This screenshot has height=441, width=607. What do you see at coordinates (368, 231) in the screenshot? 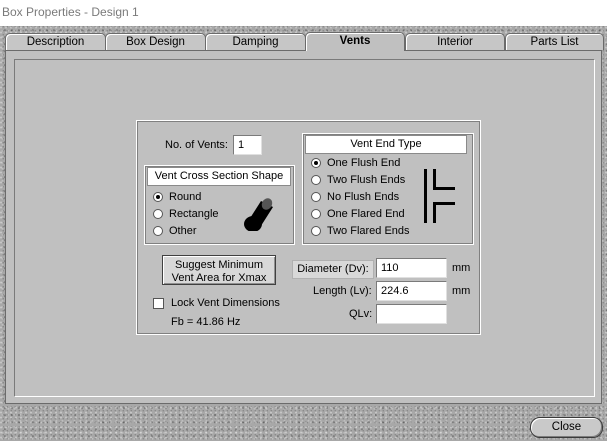
I see `radio-two-flared-ends-label: Two Flared Ends` at bounding box center [368, 231].